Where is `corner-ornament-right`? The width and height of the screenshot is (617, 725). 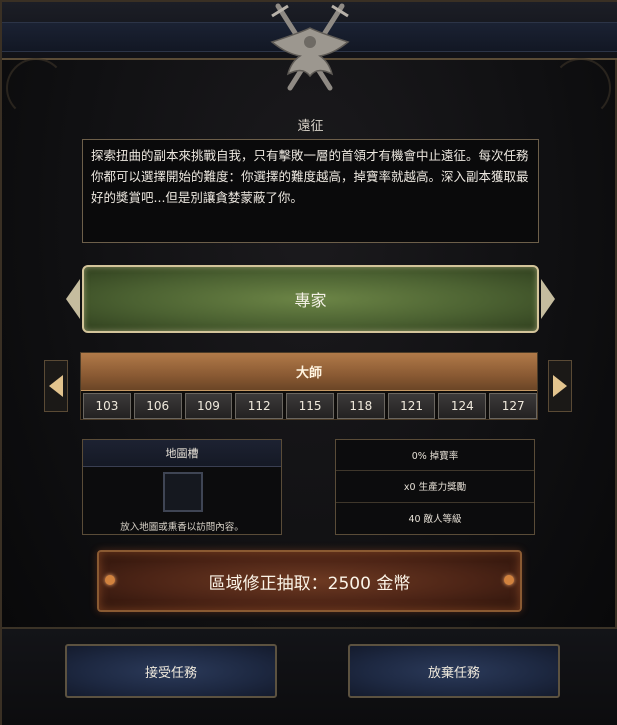
corner-ornament-right is located at coordinates (581, 88).